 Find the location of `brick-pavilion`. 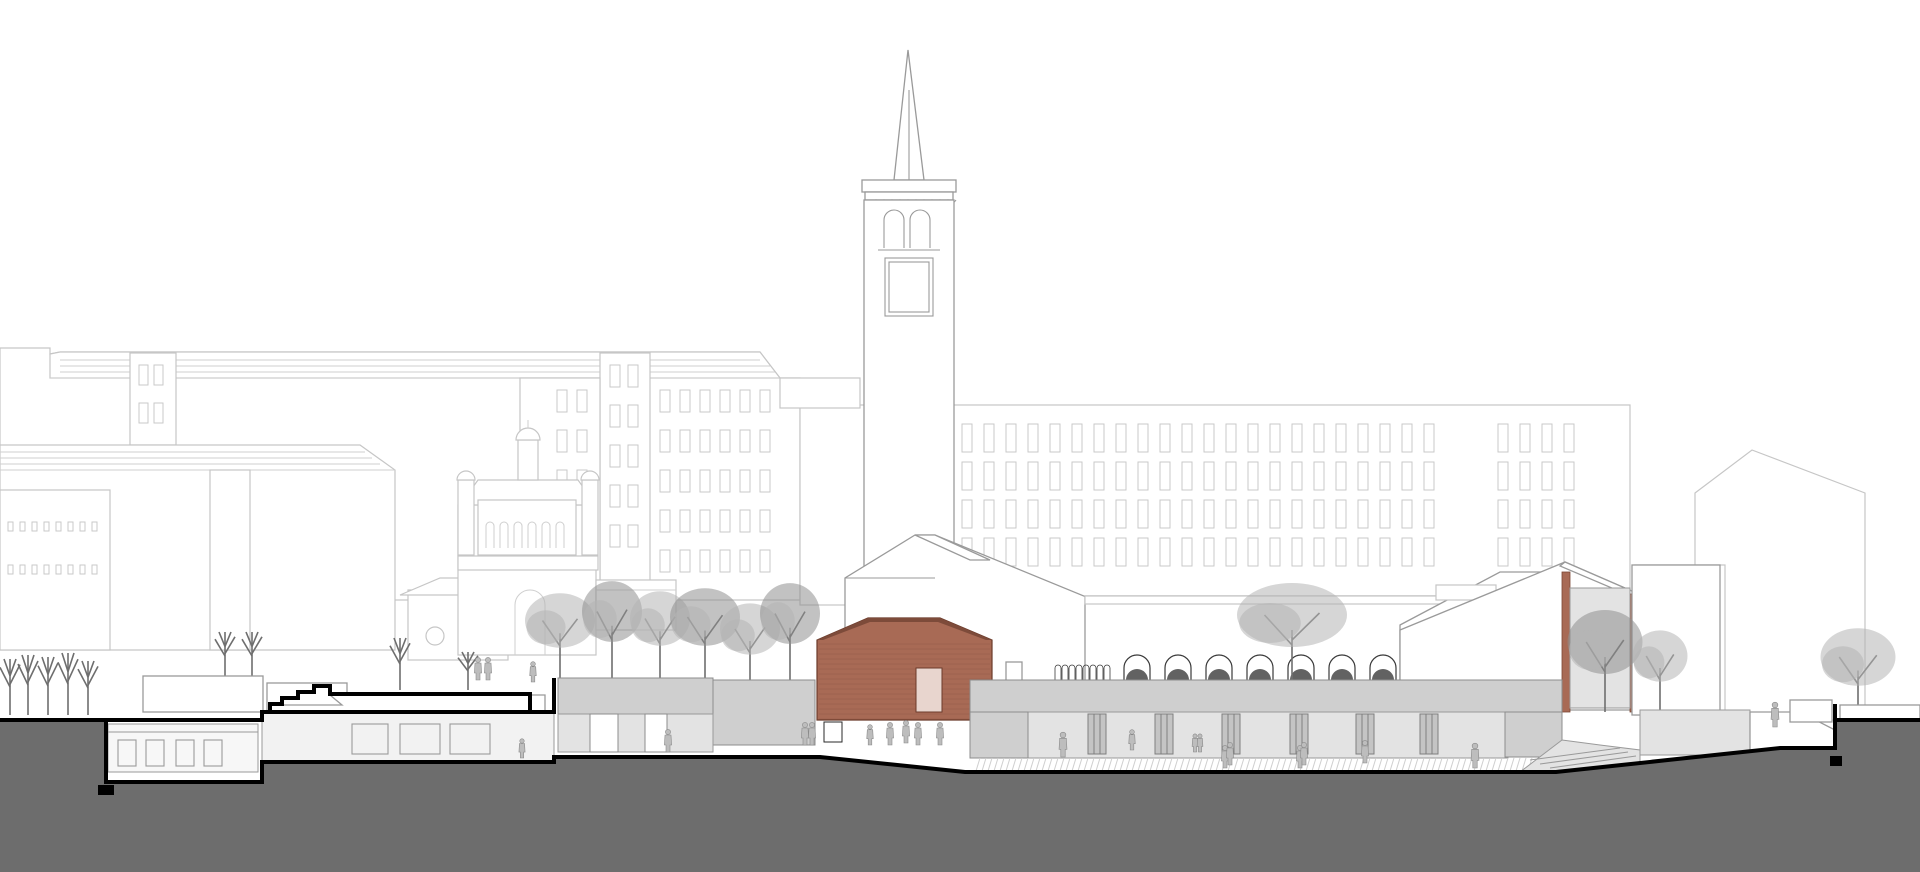

brick-pavilion is located at coordinates (904, 669).